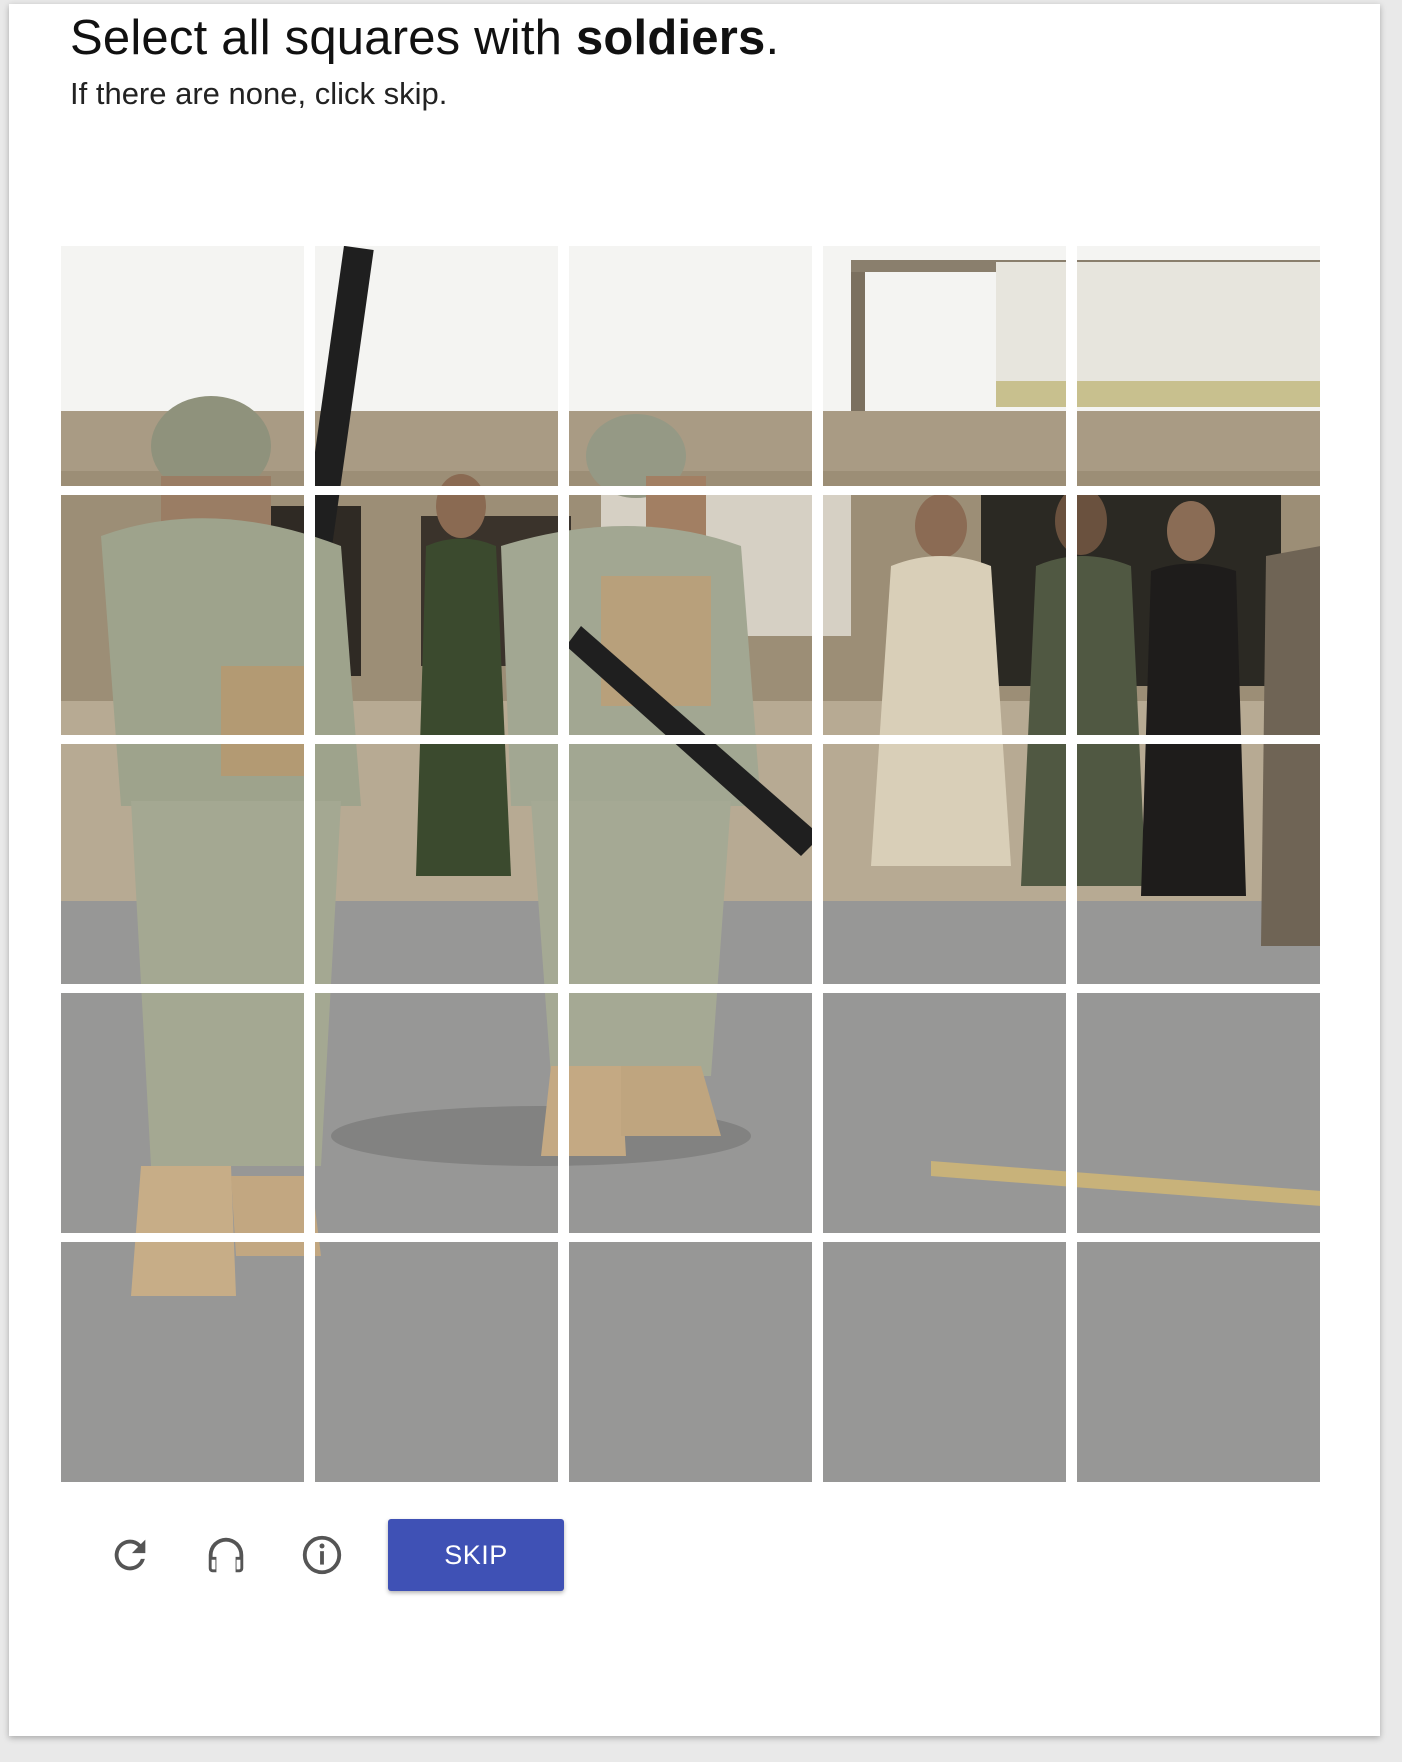  Describe the element at coordinates (259, 93) in the screenshot. I see `challenge-subprompt: If there are none, click skip.` at that location.